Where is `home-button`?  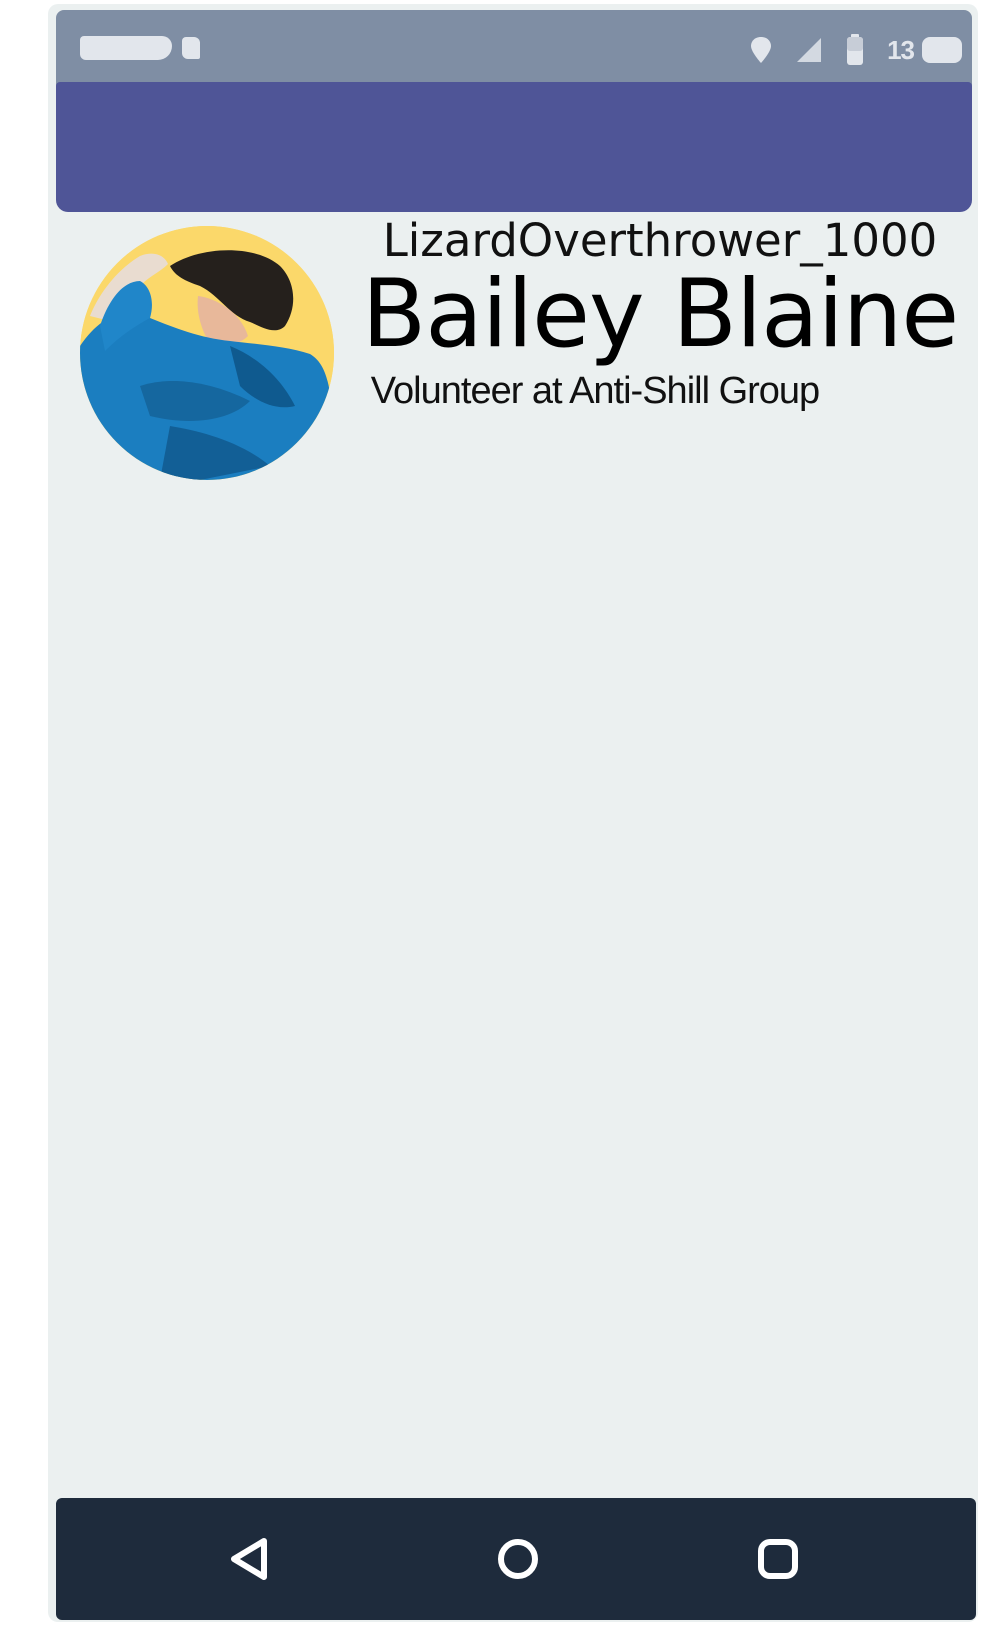 home-button is located at coordinates (518, 1559).